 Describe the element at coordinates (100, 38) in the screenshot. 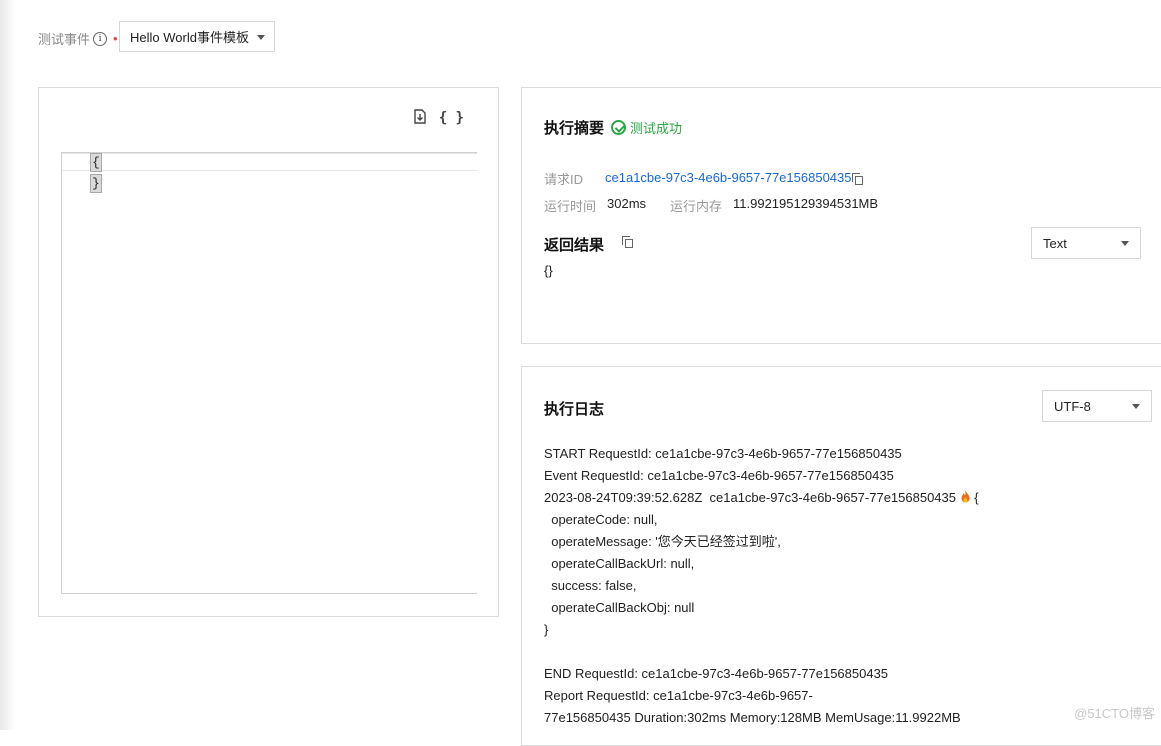

I see `info-icon: i` at that location.